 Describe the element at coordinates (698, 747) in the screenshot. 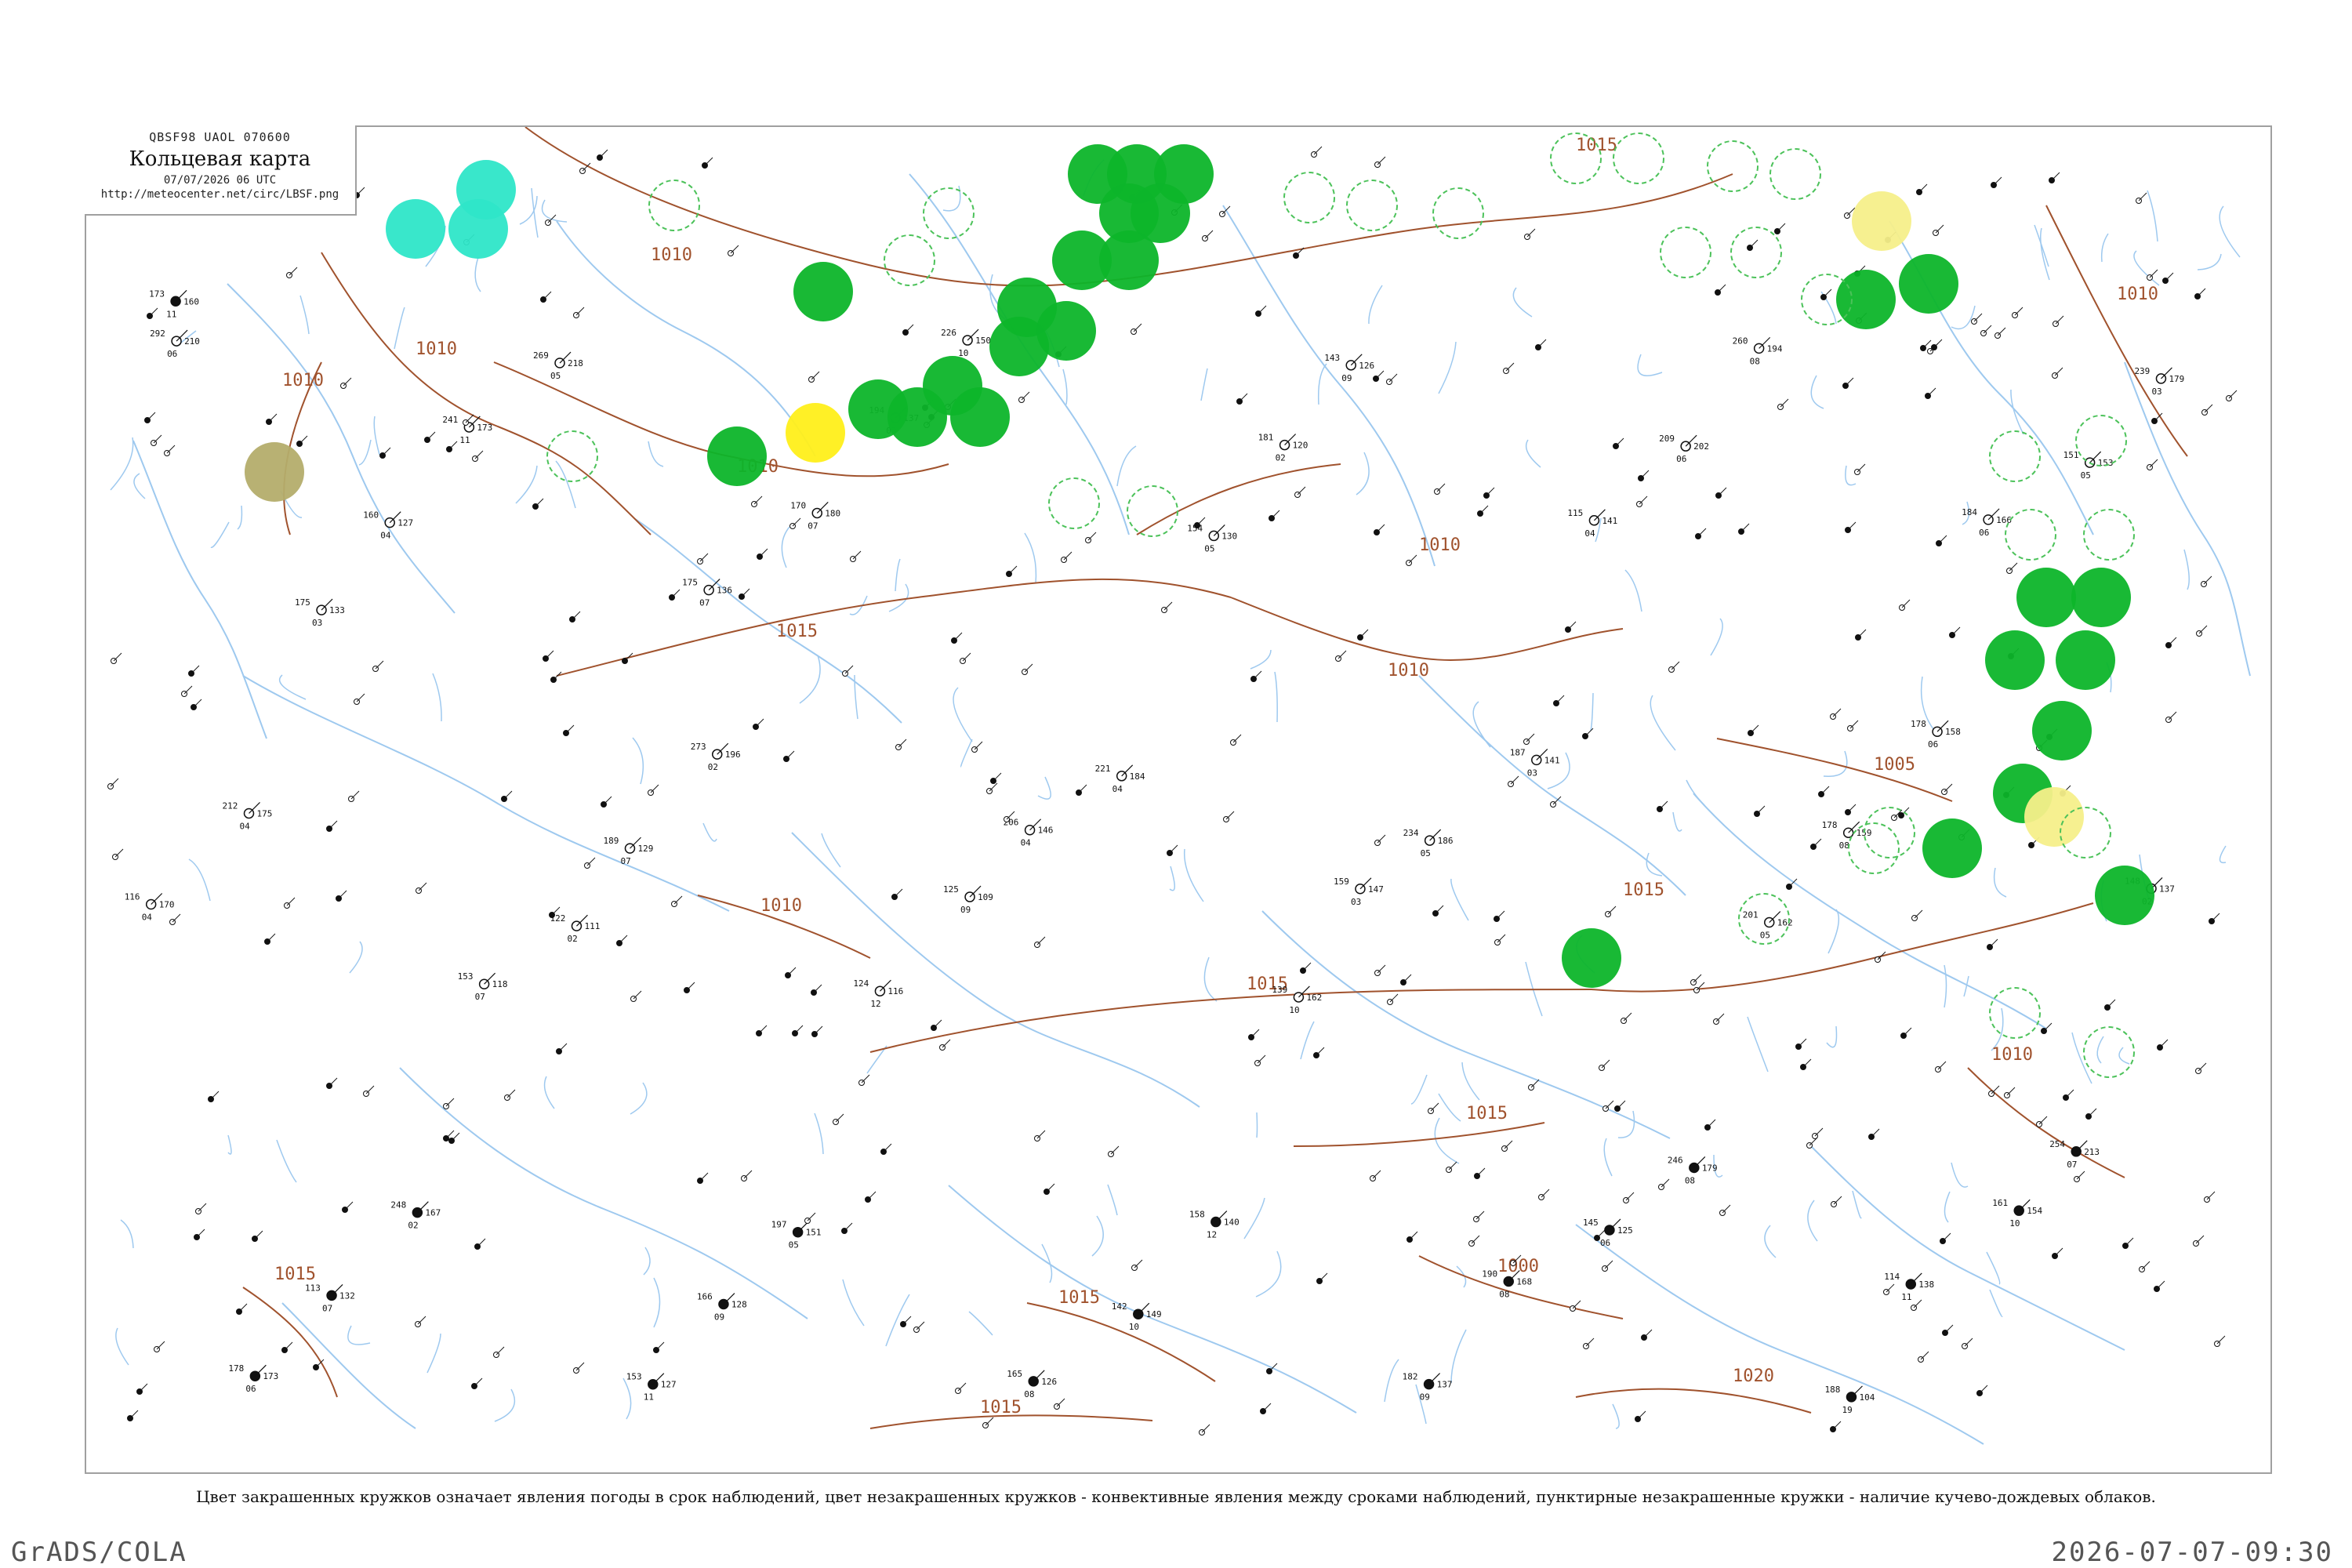

I see `station-temperature: 273` at that location.